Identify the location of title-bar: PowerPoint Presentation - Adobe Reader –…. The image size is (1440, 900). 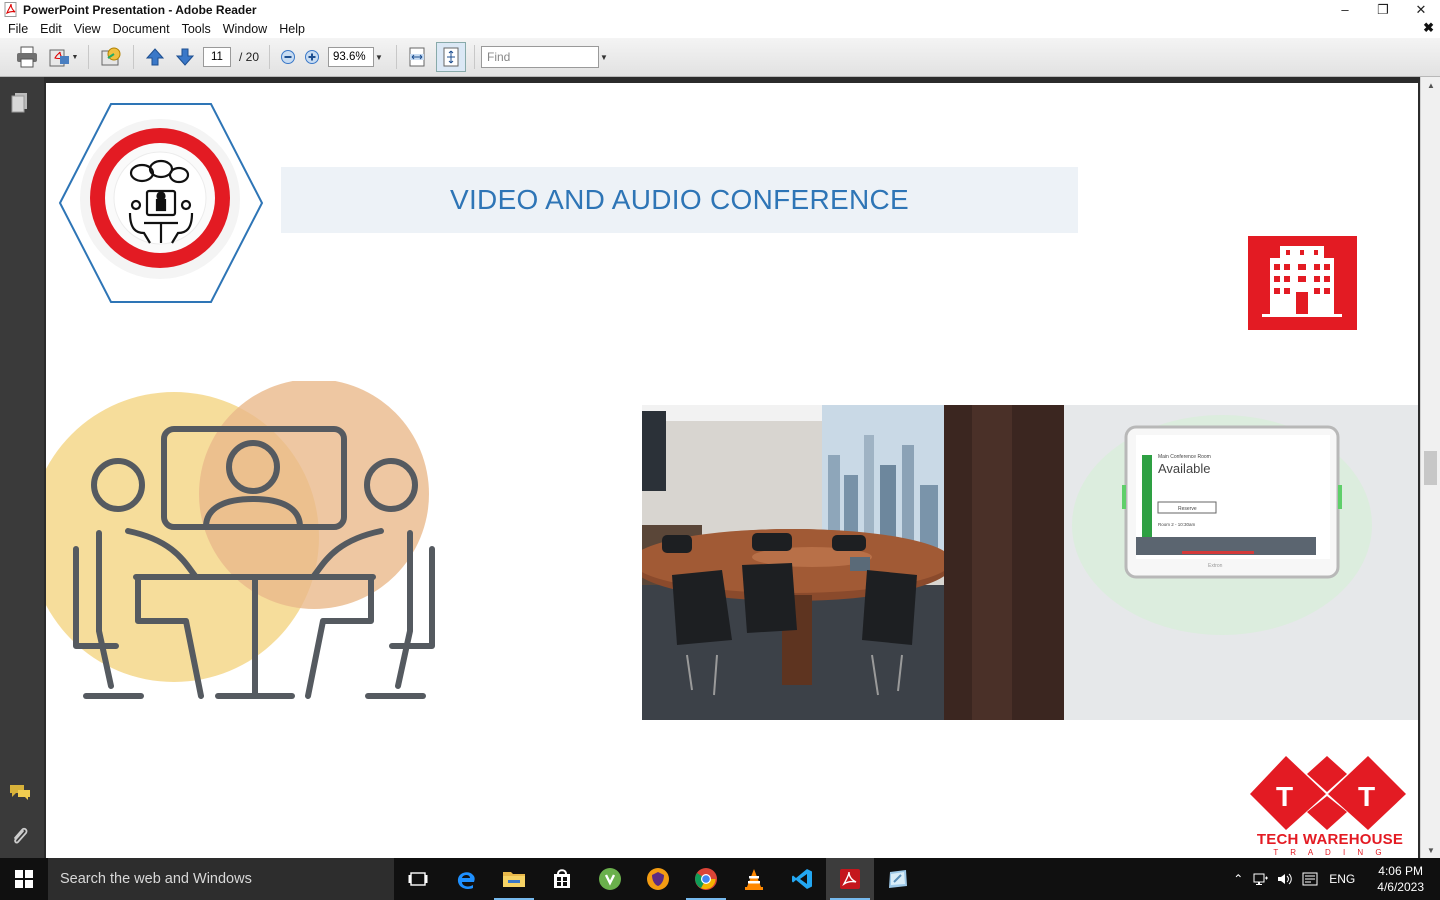
(720, 9).